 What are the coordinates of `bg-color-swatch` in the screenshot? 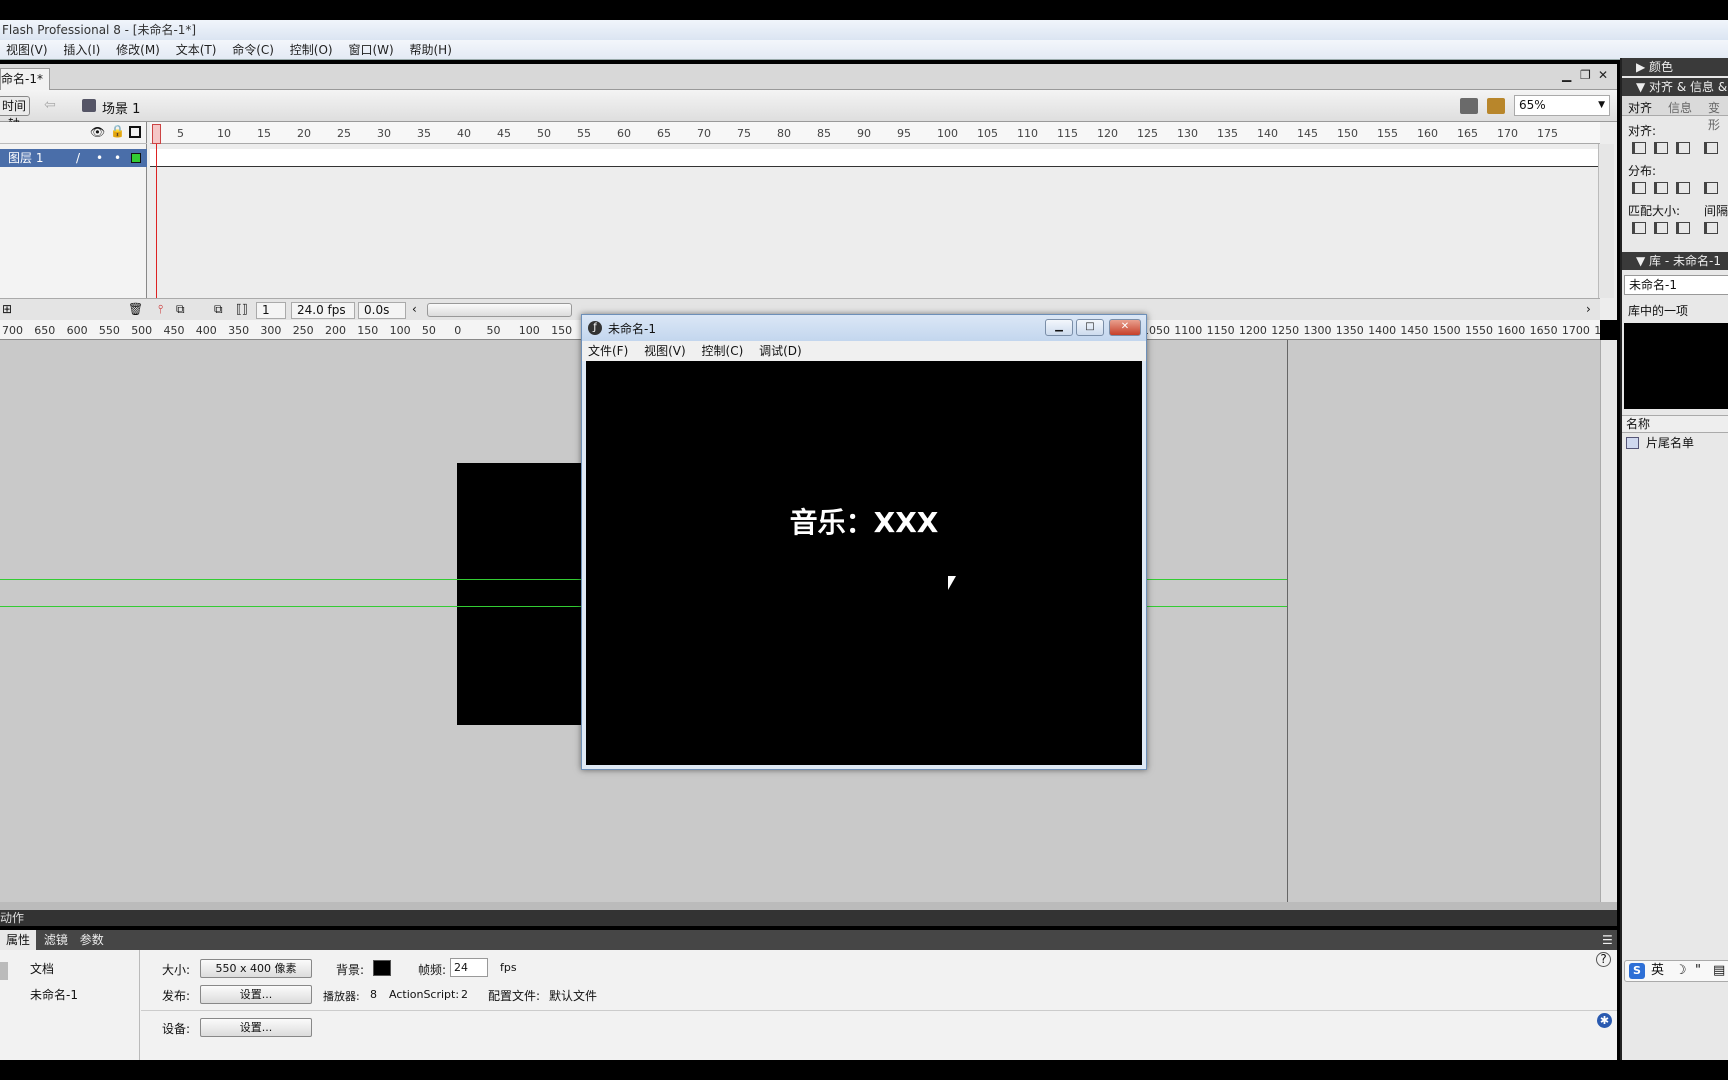 It's located at (382, 968).